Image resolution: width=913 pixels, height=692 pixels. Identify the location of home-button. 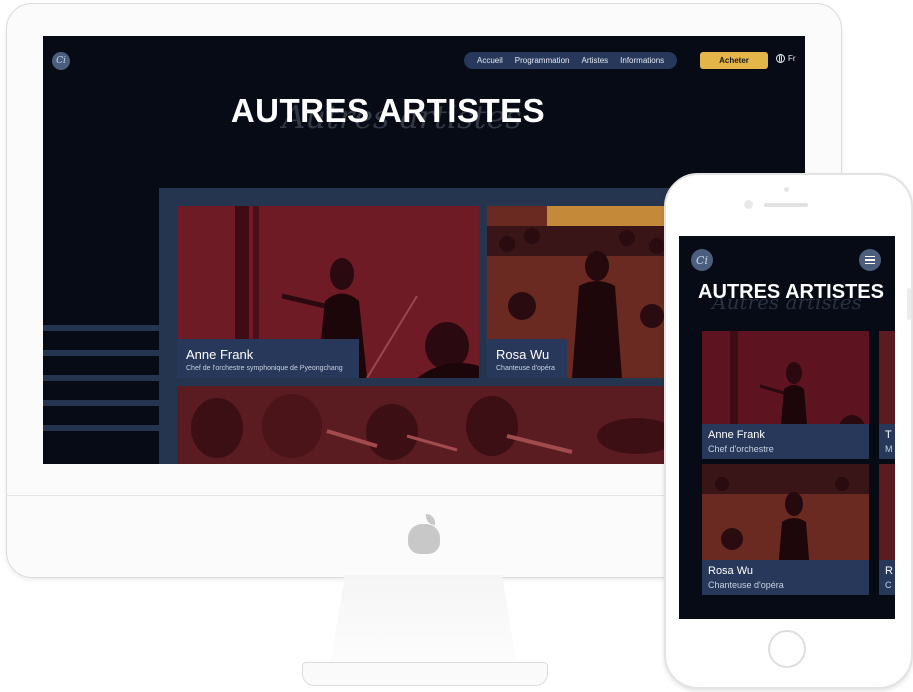
(787, 649).